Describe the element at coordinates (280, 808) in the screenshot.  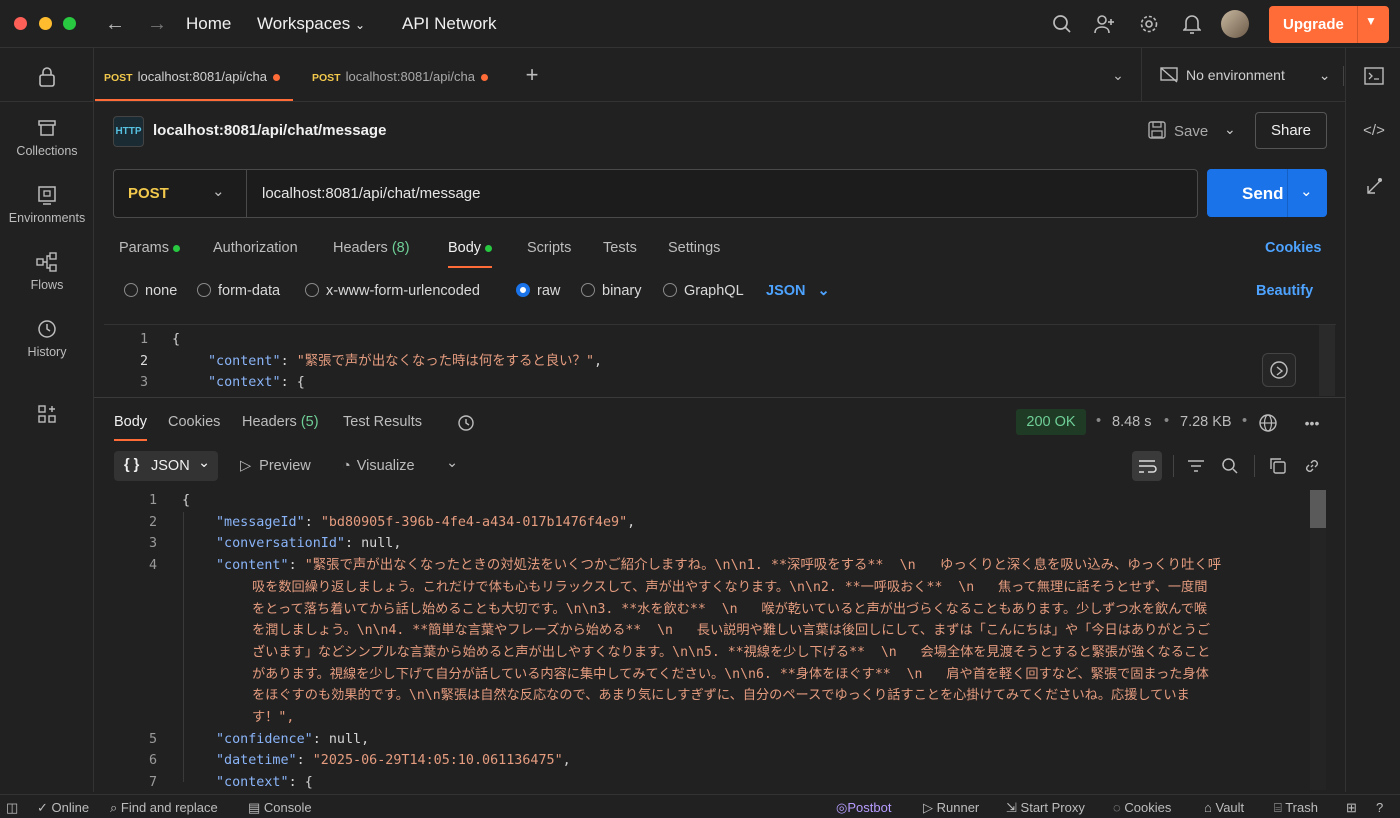
I see `console-button: ▤ Console` at that location.